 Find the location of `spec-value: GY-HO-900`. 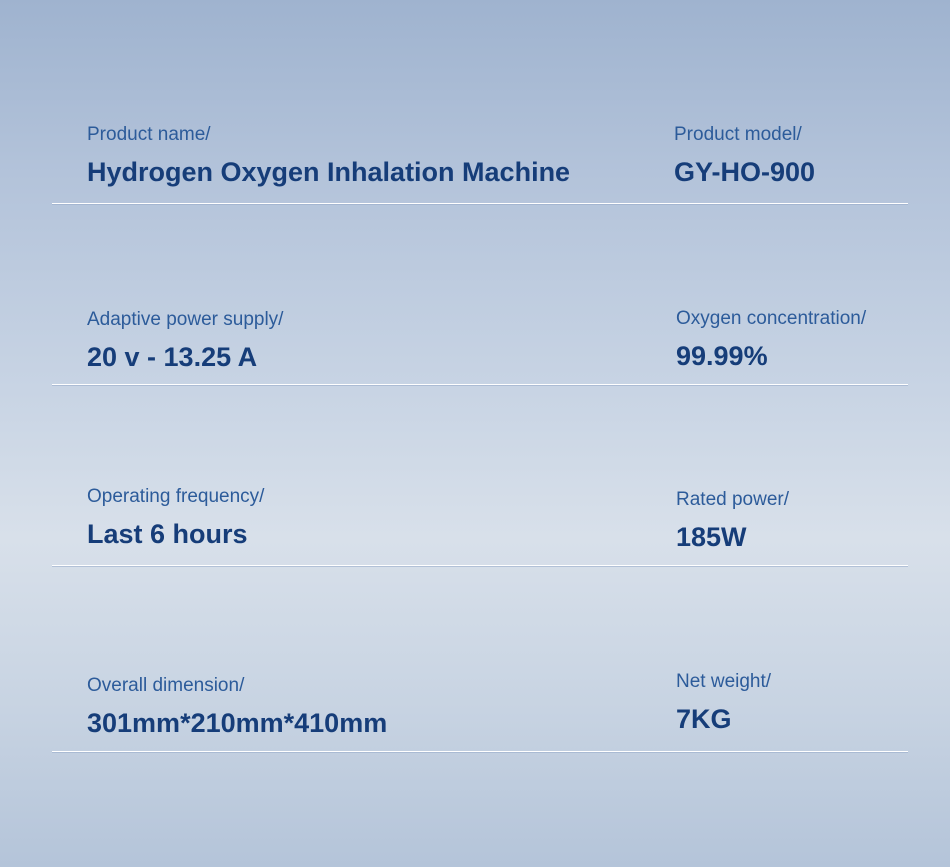

spec-value: GY-HO-900 is located at coordinates (745, 172).